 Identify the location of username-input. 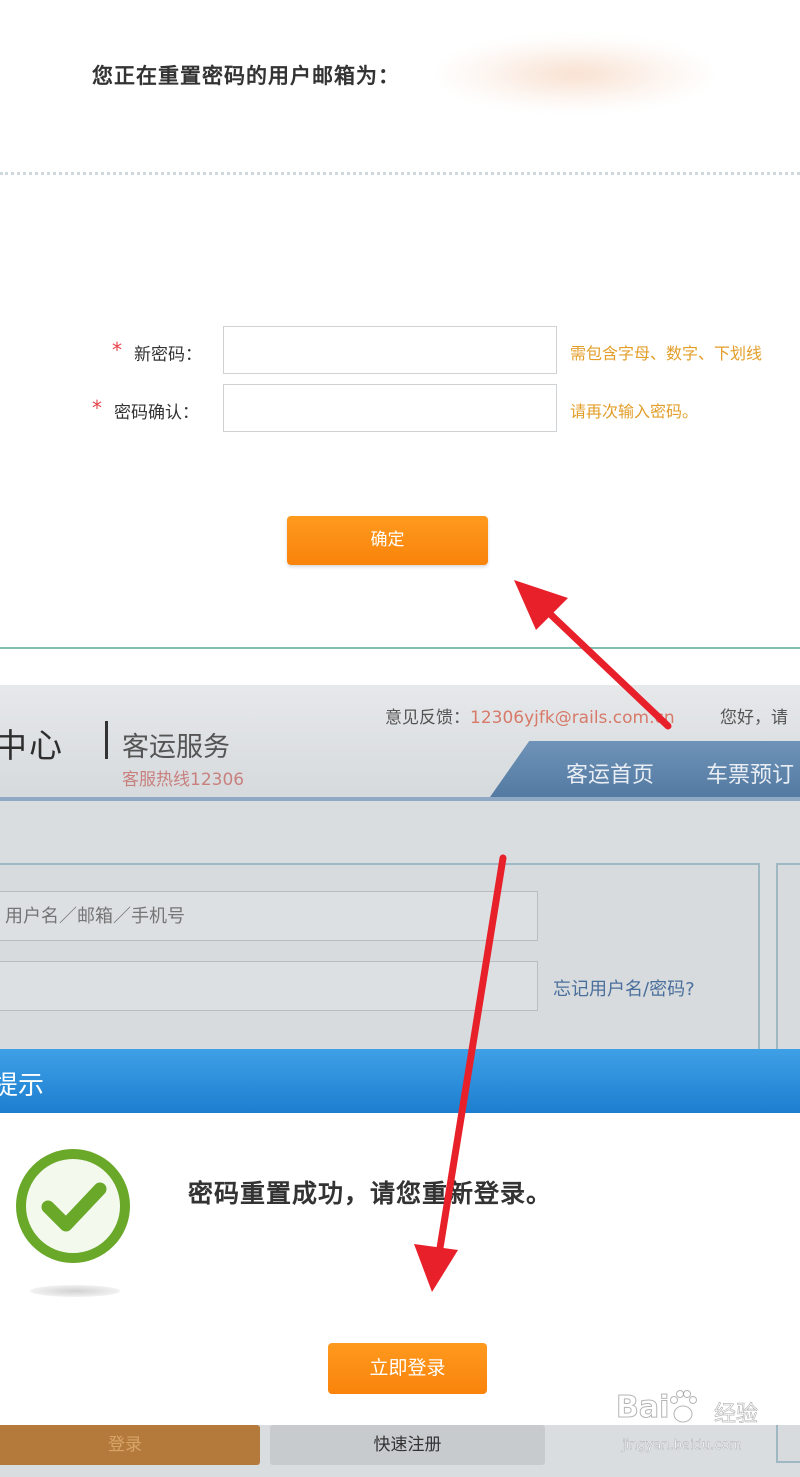
(269, 916).